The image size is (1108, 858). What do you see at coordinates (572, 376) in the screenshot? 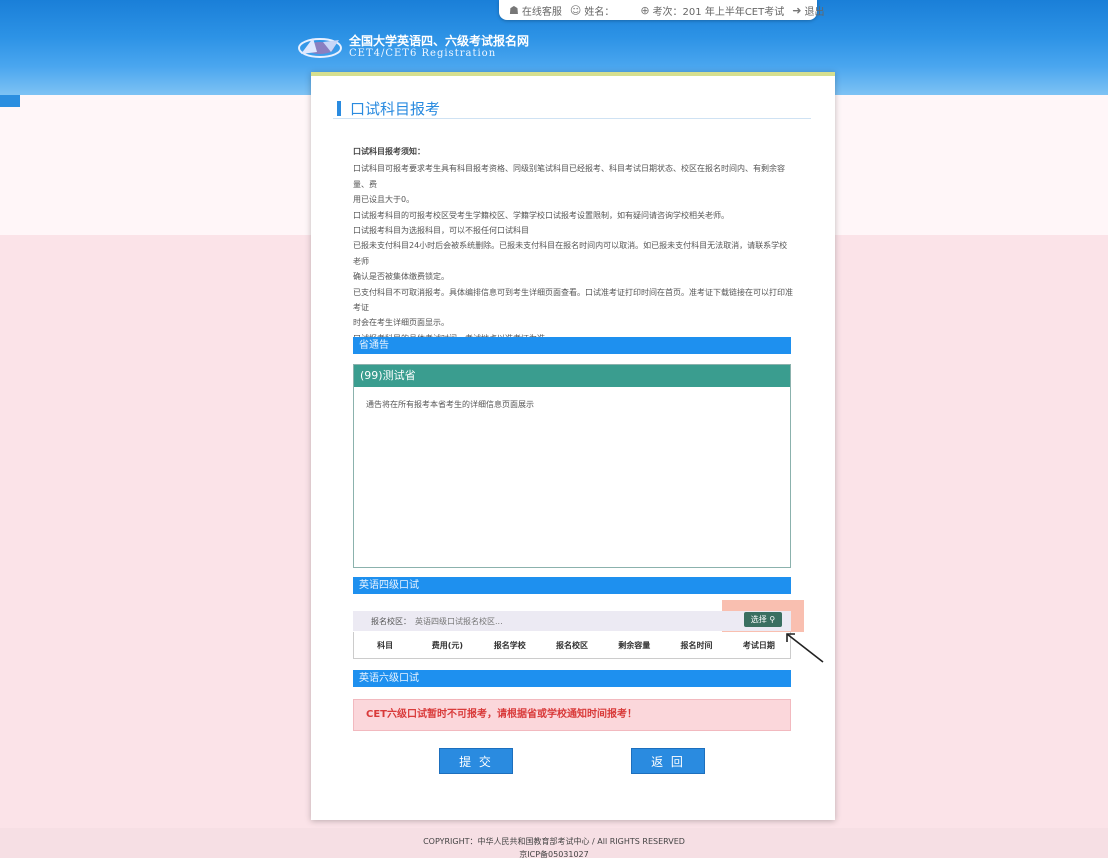
I see `province-name: (99)测试省` at bounding box center [572, 376].